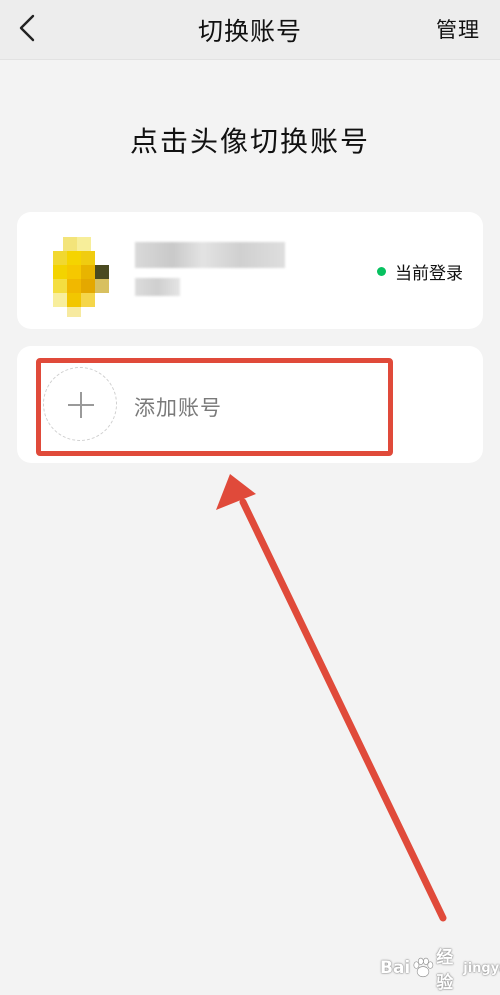 Image resolution: width=500 pixels, height=995 pixels. I want to click on instruction-heading: 点击头像切换账号, so click(249, 141).